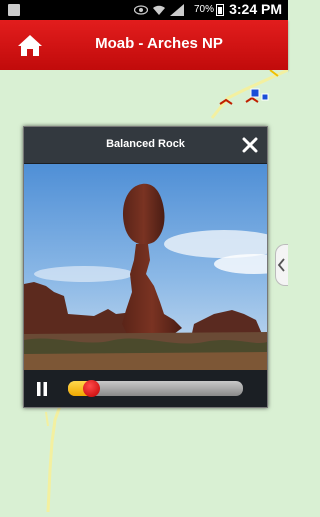 This screenshot has height=517, width=320. I want to click on progress-knob, so click(91, 388).